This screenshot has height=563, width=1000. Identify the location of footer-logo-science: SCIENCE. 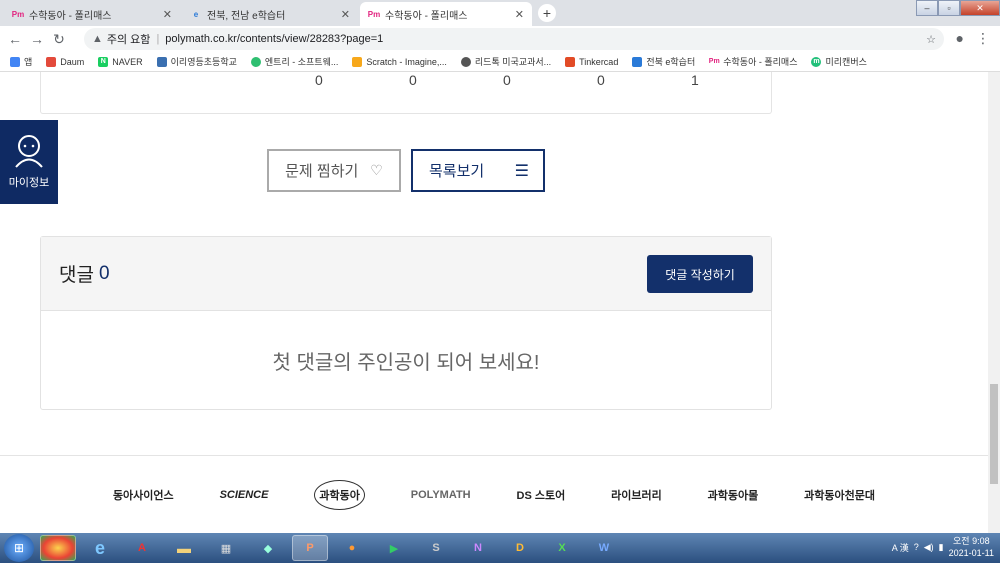
(244, 495).